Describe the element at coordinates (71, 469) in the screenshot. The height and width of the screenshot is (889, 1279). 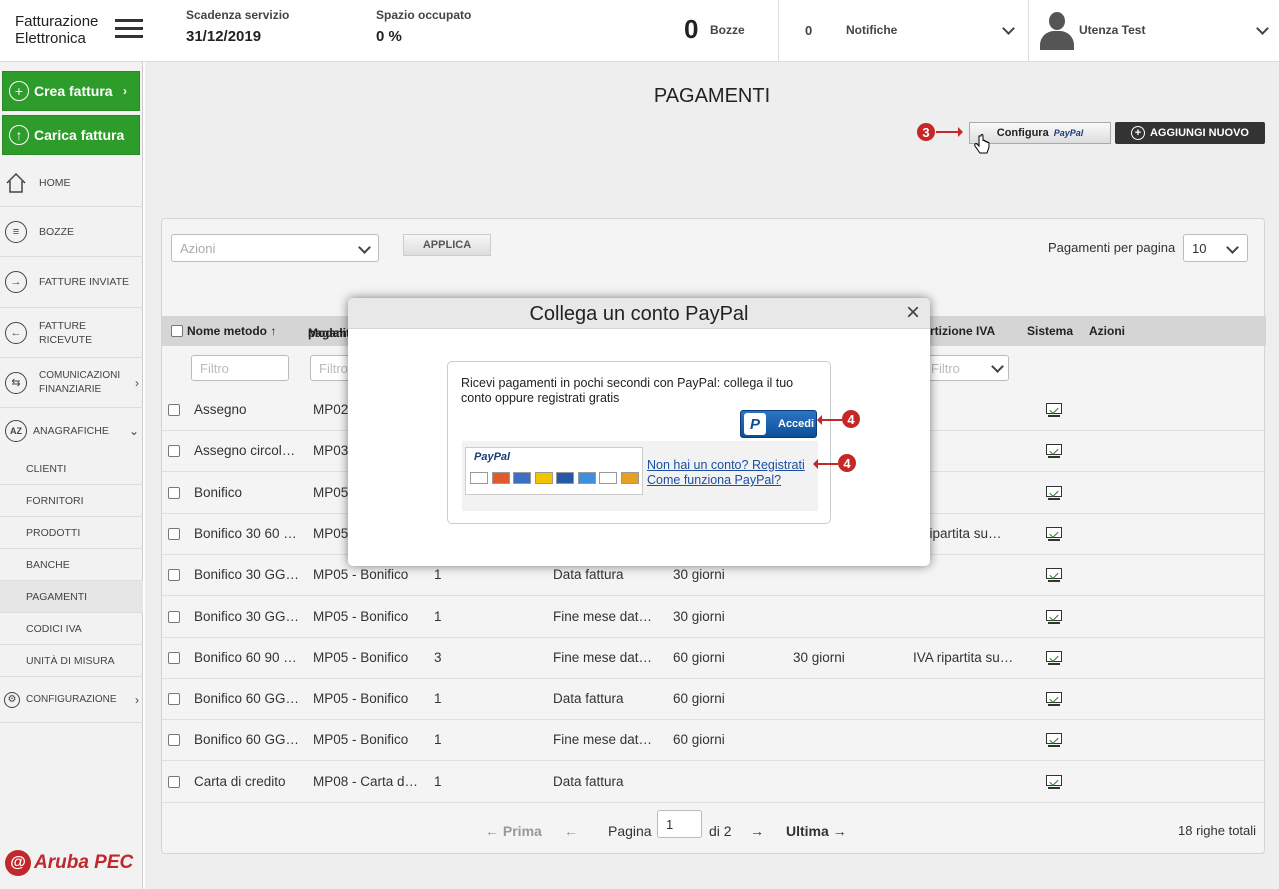
I see `sidebar-sub-clienti: CLIENTI` at that location.